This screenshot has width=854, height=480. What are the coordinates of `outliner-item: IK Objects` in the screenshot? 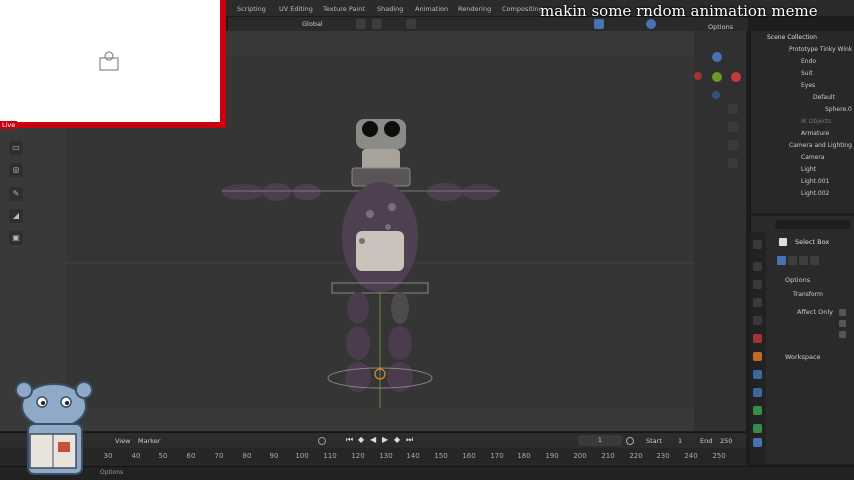 It's located at (816, 123).